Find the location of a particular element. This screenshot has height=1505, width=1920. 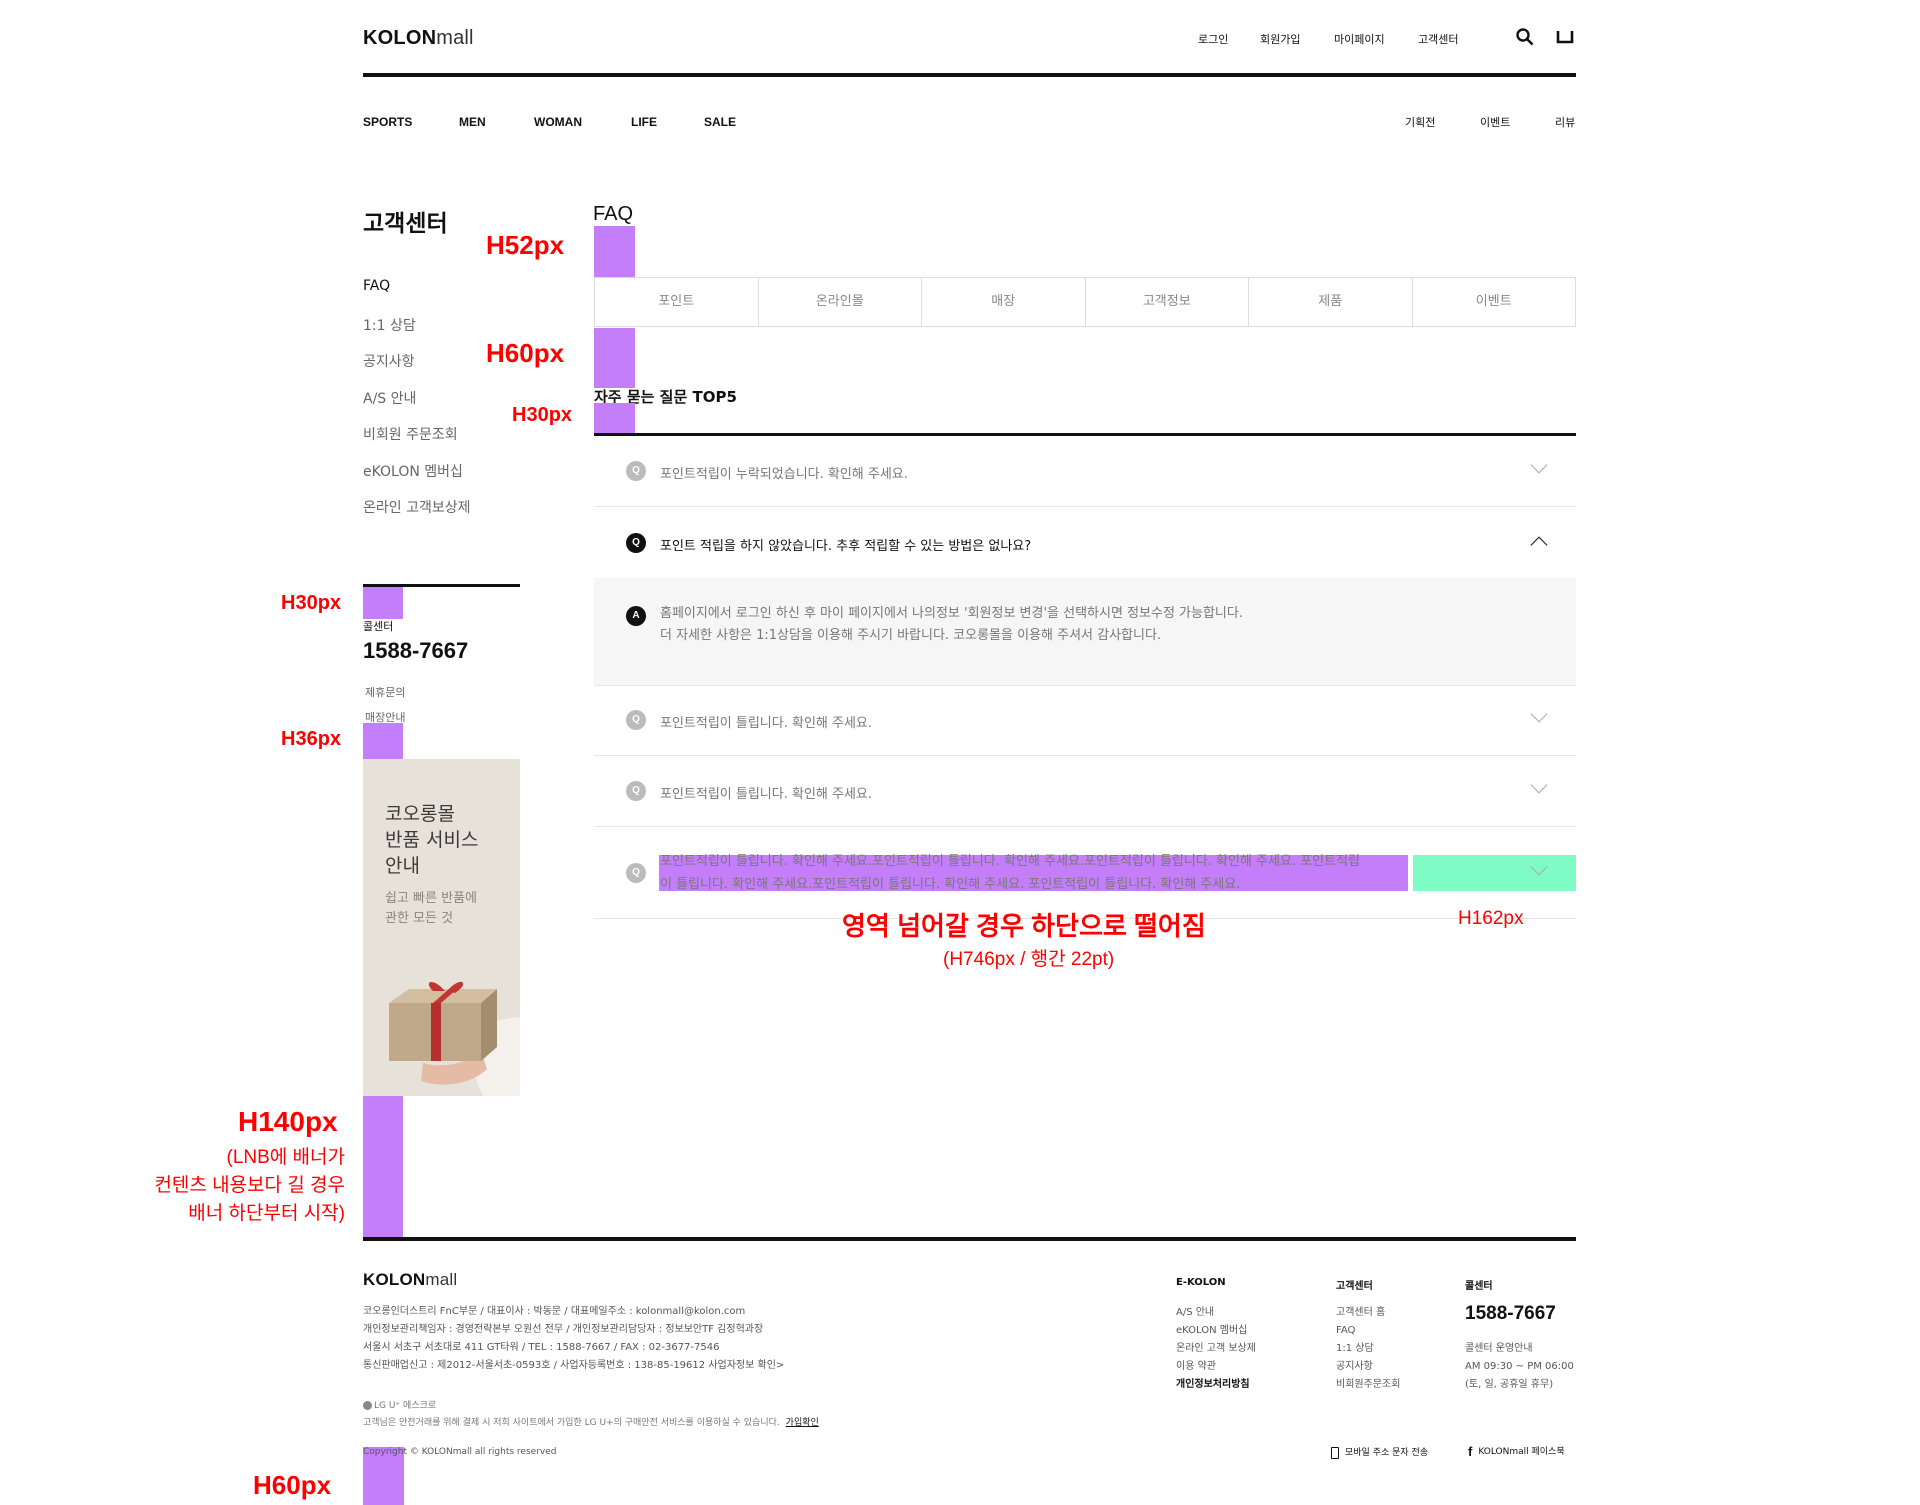

question-text: 포인트적립이 누락되었습니다. 확인해 주세요. is located at coordinates (784, 474).